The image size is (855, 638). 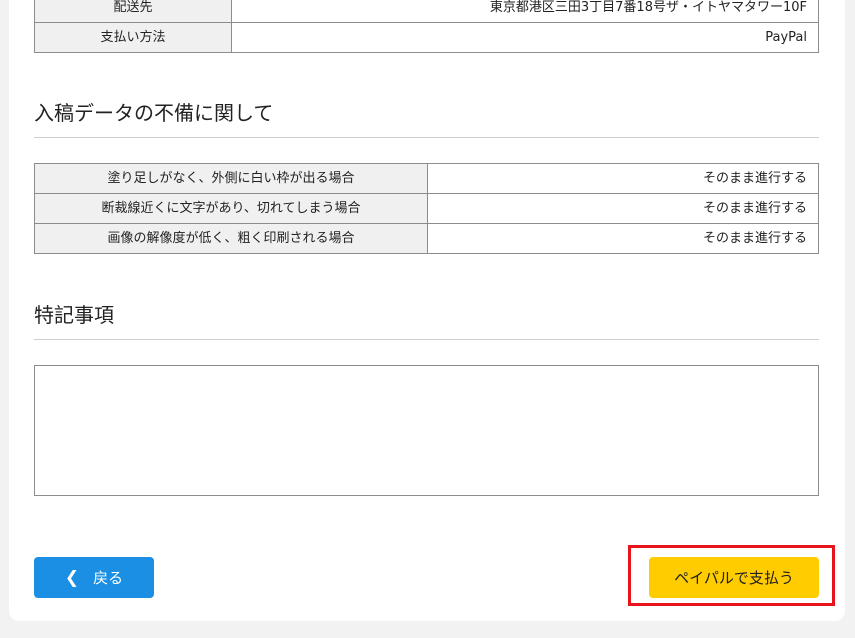 I want to click on payment-method-value: PayPal, so click(x=525, y=37).